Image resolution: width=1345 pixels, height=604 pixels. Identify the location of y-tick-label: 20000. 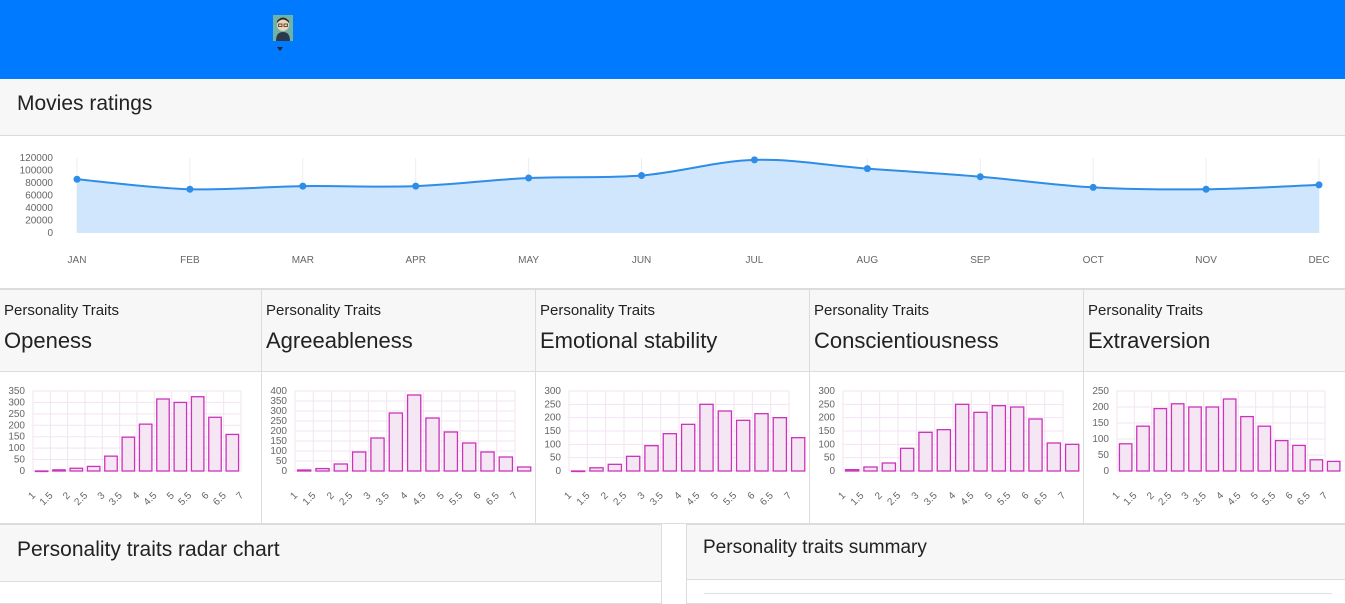
(39, 221).